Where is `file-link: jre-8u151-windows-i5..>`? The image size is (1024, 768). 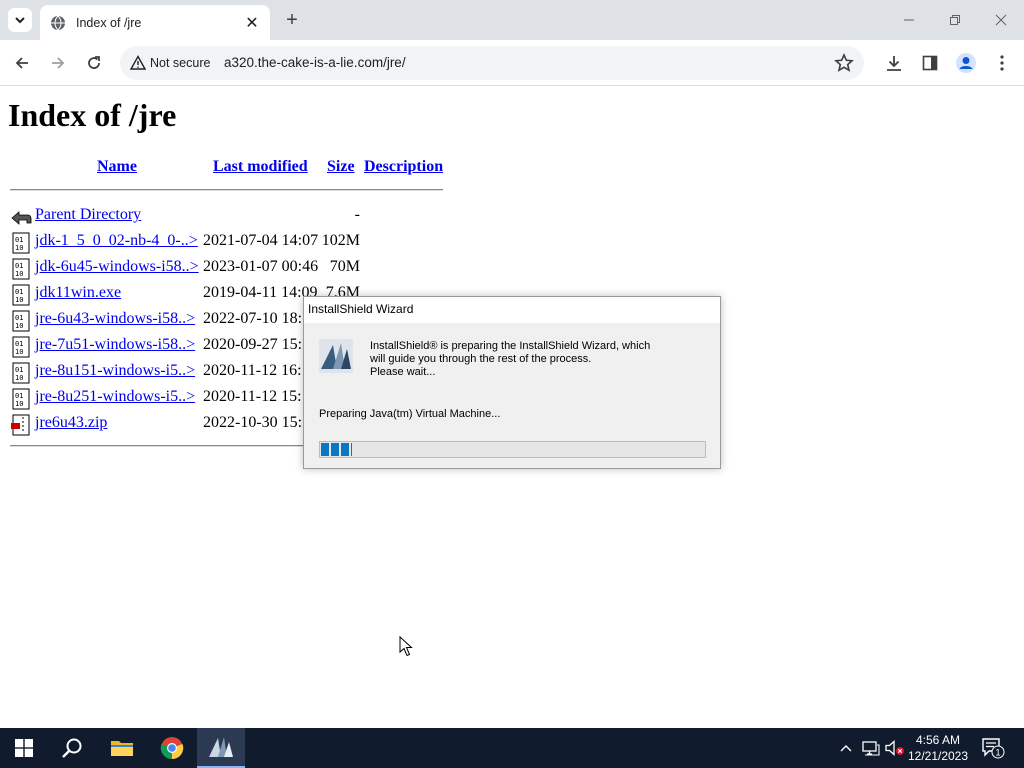 file-link: jre-8u151-windows-i5..> is located at coordinates (115, 371).